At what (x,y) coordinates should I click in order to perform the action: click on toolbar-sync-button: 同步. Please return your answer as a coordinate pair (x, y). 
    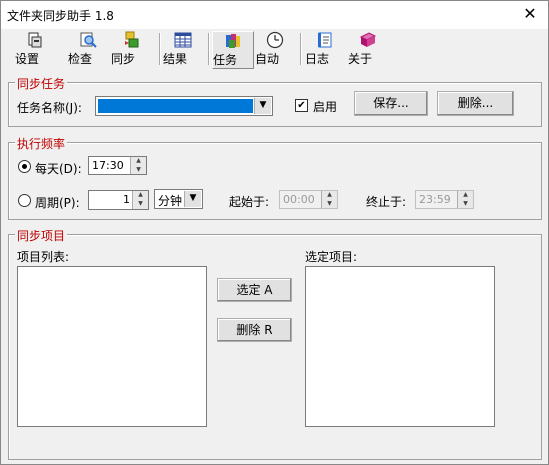
    Looking at the image, I should click on (131, 49).